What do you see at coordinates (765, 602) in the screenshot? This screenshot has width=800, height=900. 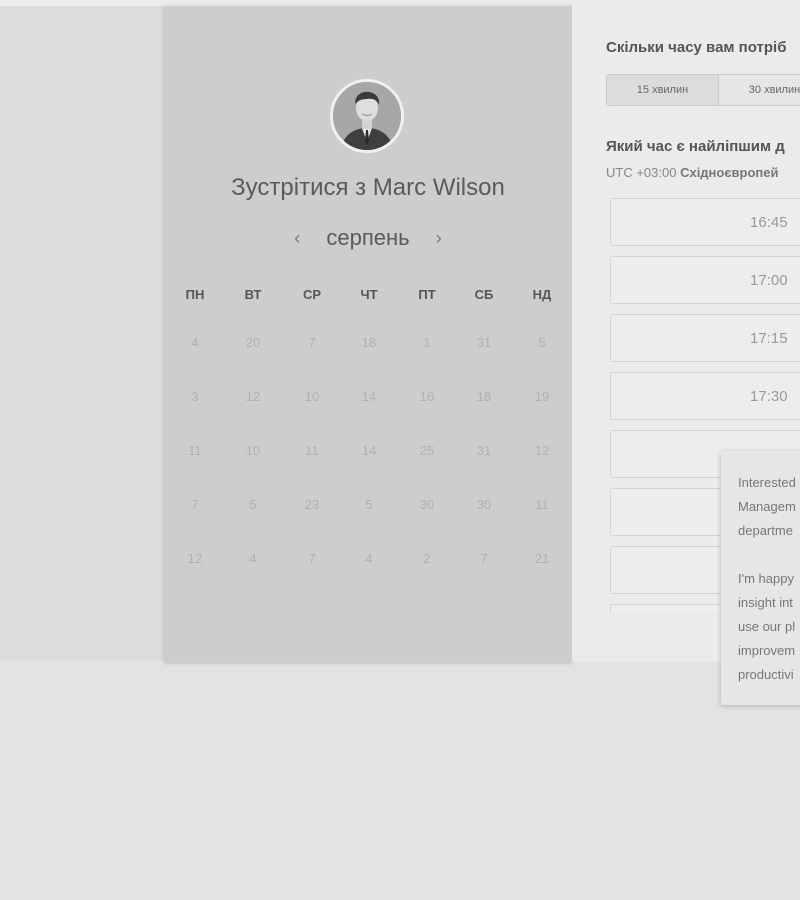 I see `popup-line: insight int` at bounding box center [765, 602].